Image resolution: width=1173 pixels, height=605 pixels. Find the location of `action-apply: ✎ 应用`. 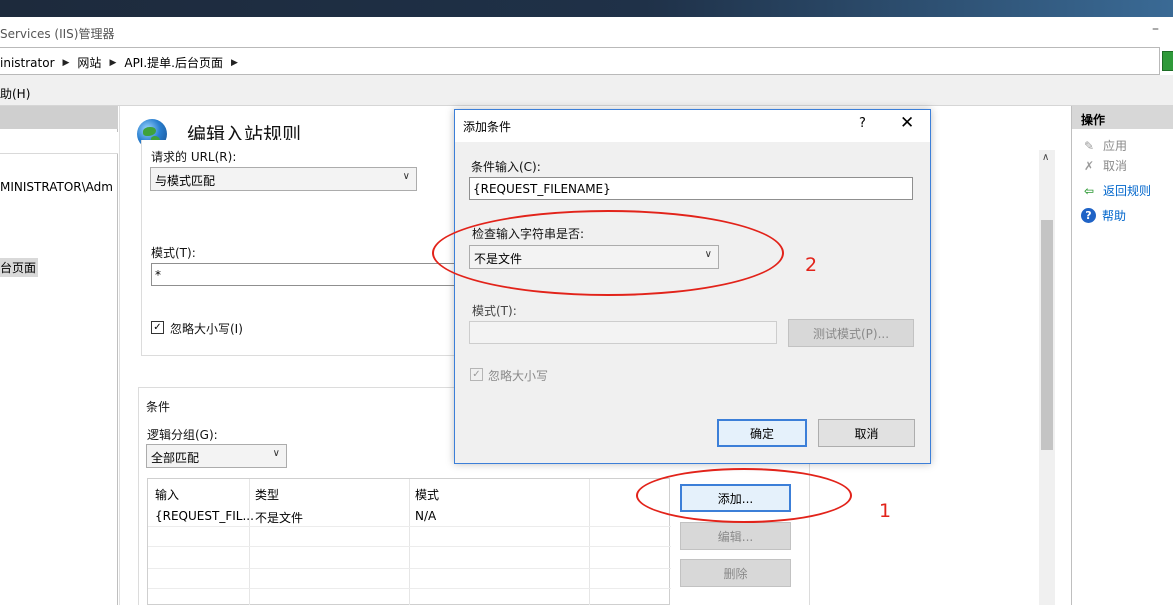

action-apply: ✎ 应用 is located at coordinates (1104, 145).